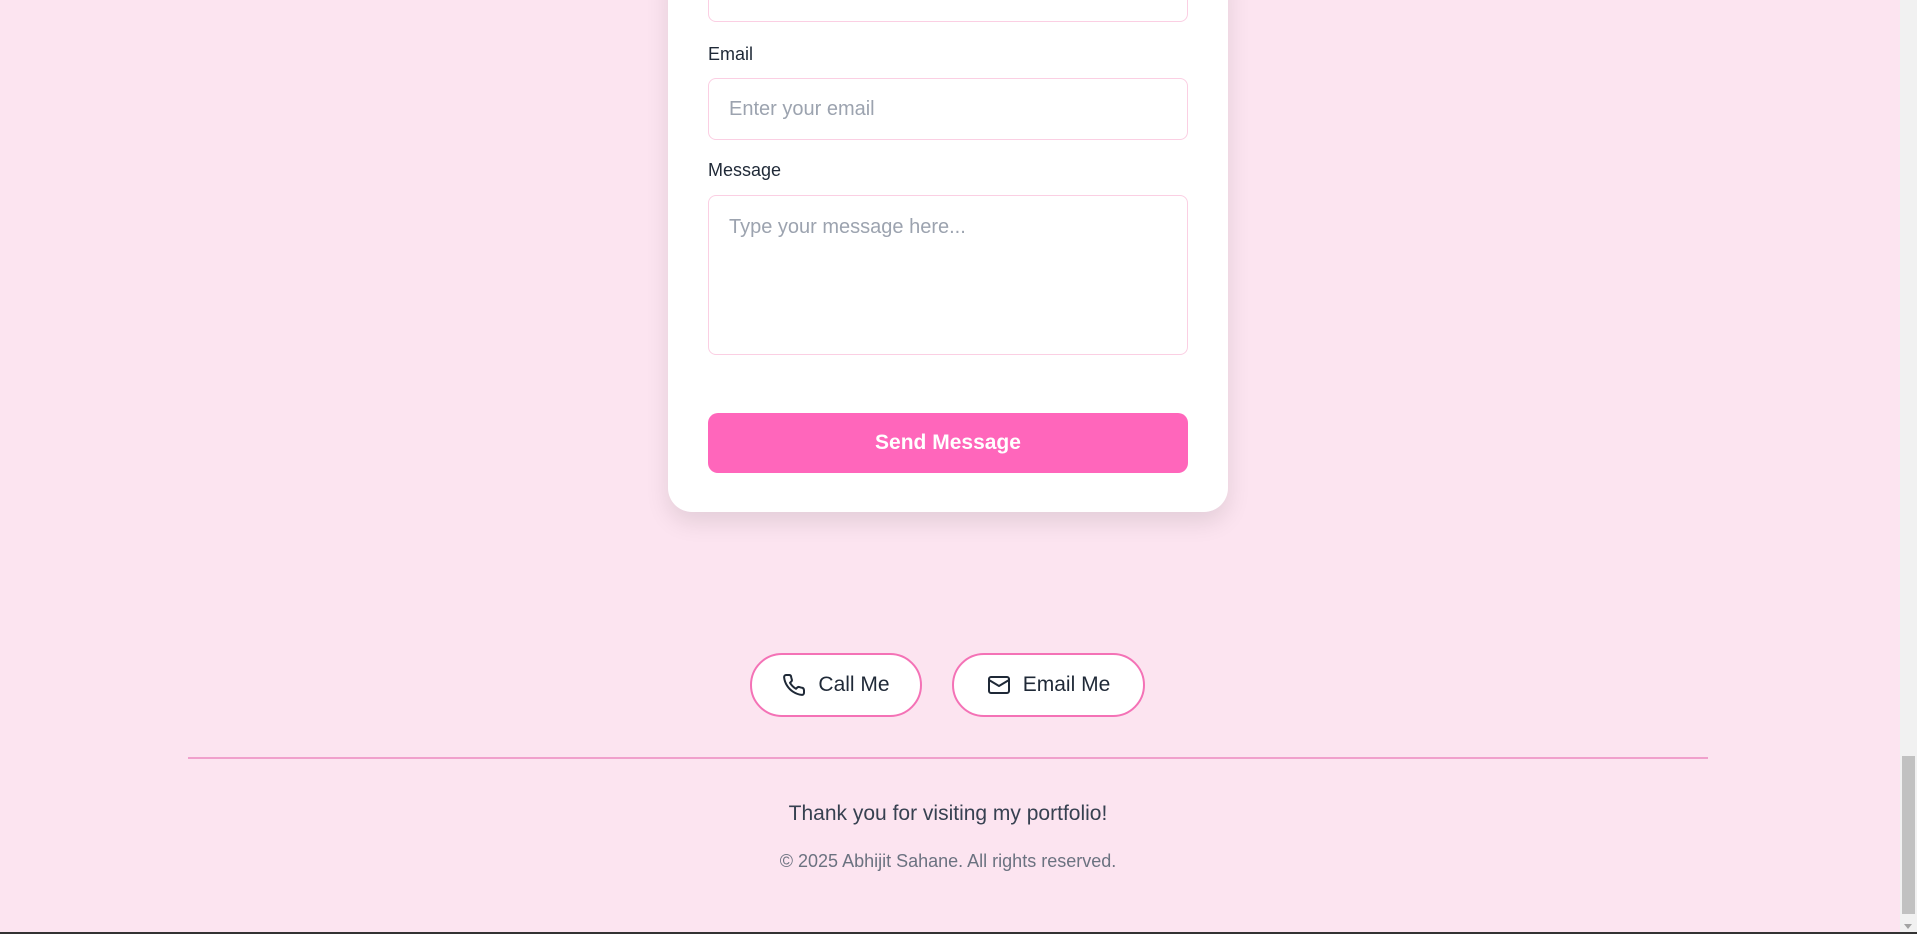  Describe the element at coordinates (999, 685) in the screenshot. I see `mail-icon` at that location.